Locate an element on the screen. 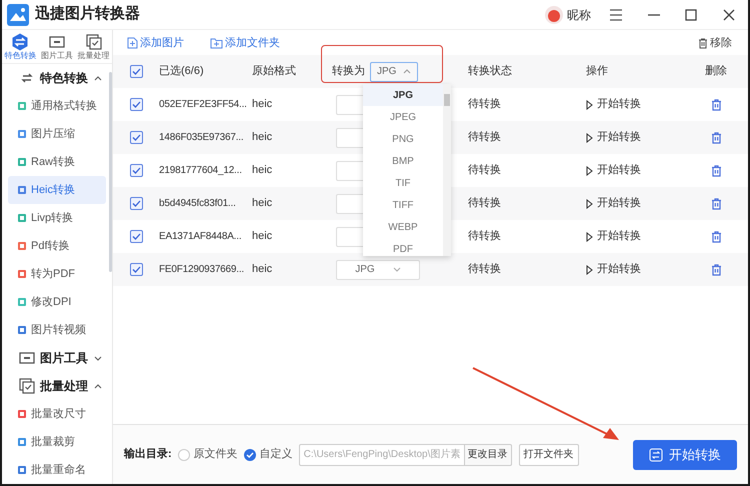  sidebar-item: 通用格式转换 is located at coordinates (57, 106).